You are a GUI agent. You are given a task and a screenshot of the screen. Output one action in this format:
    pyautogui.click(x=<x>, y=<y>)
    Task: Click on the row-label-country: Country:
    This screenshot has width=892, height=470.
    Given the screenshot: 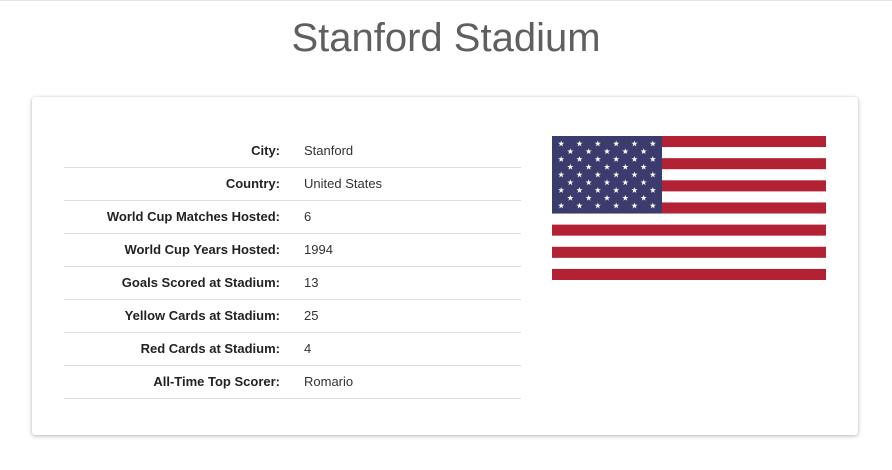 What is the action you would take?
    pyautogui.click(x=252, y=183)
    